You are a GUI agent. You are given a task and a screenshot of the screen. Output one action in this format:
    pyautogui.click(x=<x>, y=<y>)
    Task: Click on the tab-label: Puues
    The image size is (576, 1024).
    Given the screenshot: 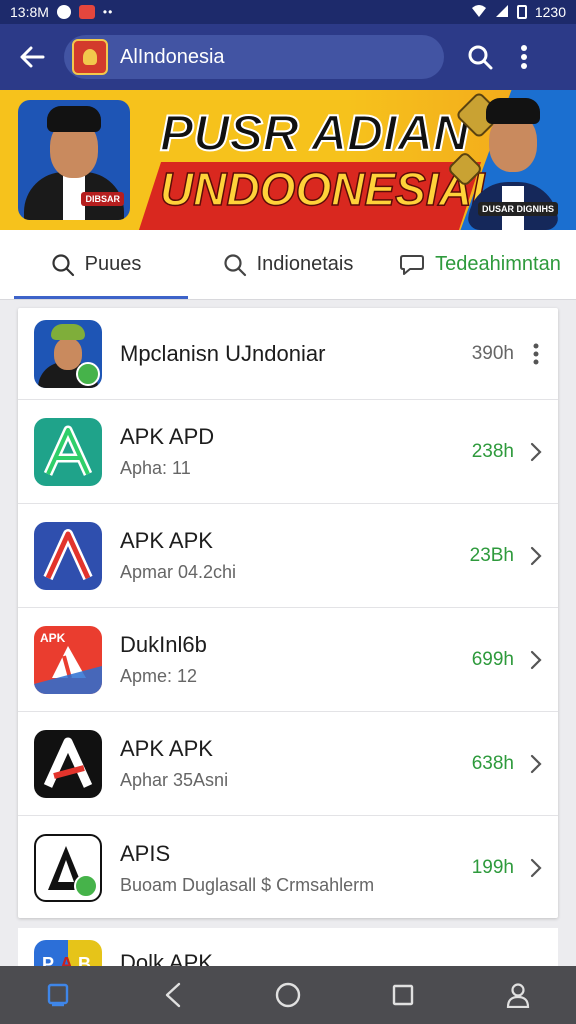 What is the action you would take?
    pyautogui.click(x=113, y=264)
    